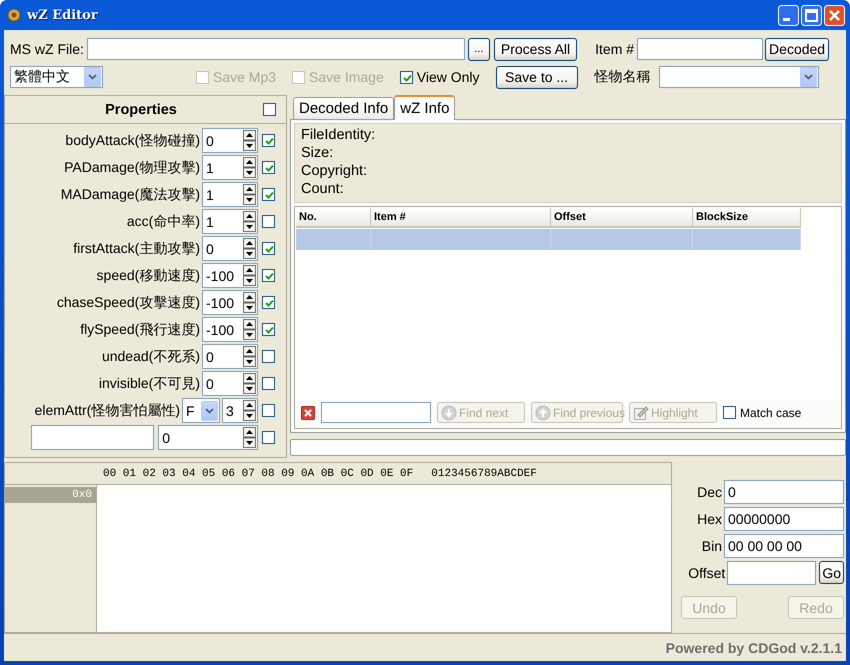  I want to click on column-header: Offset, so click(622, 218).